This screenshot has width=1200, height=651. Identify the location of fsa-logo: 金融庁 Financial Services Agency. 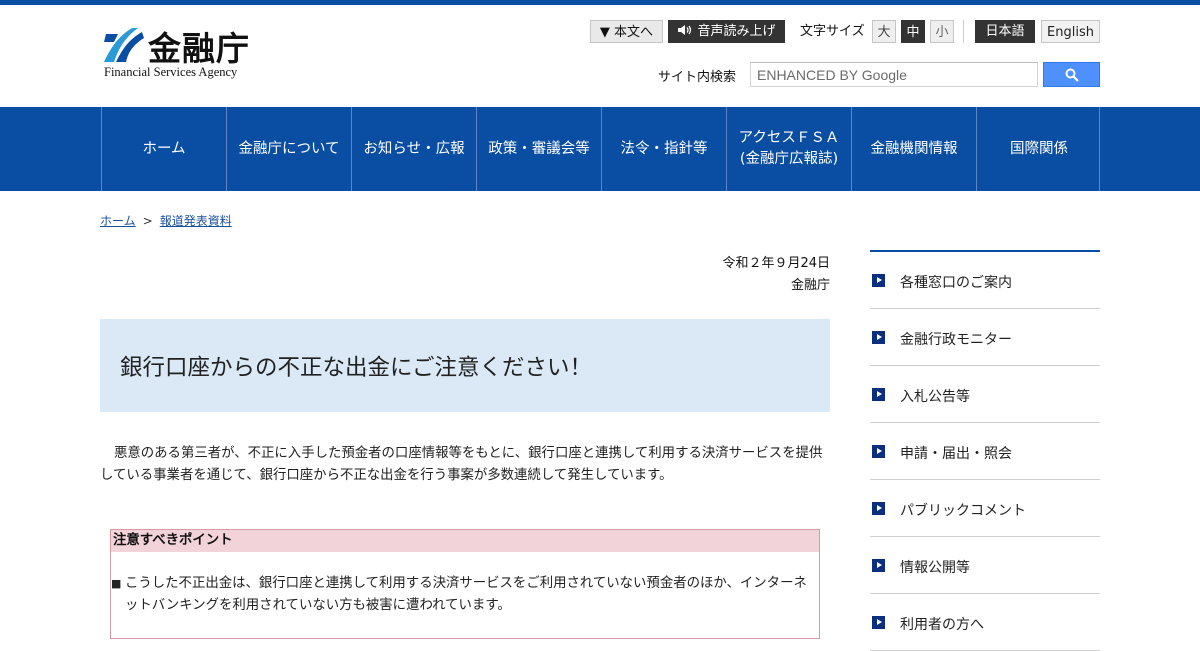
(187, 54).